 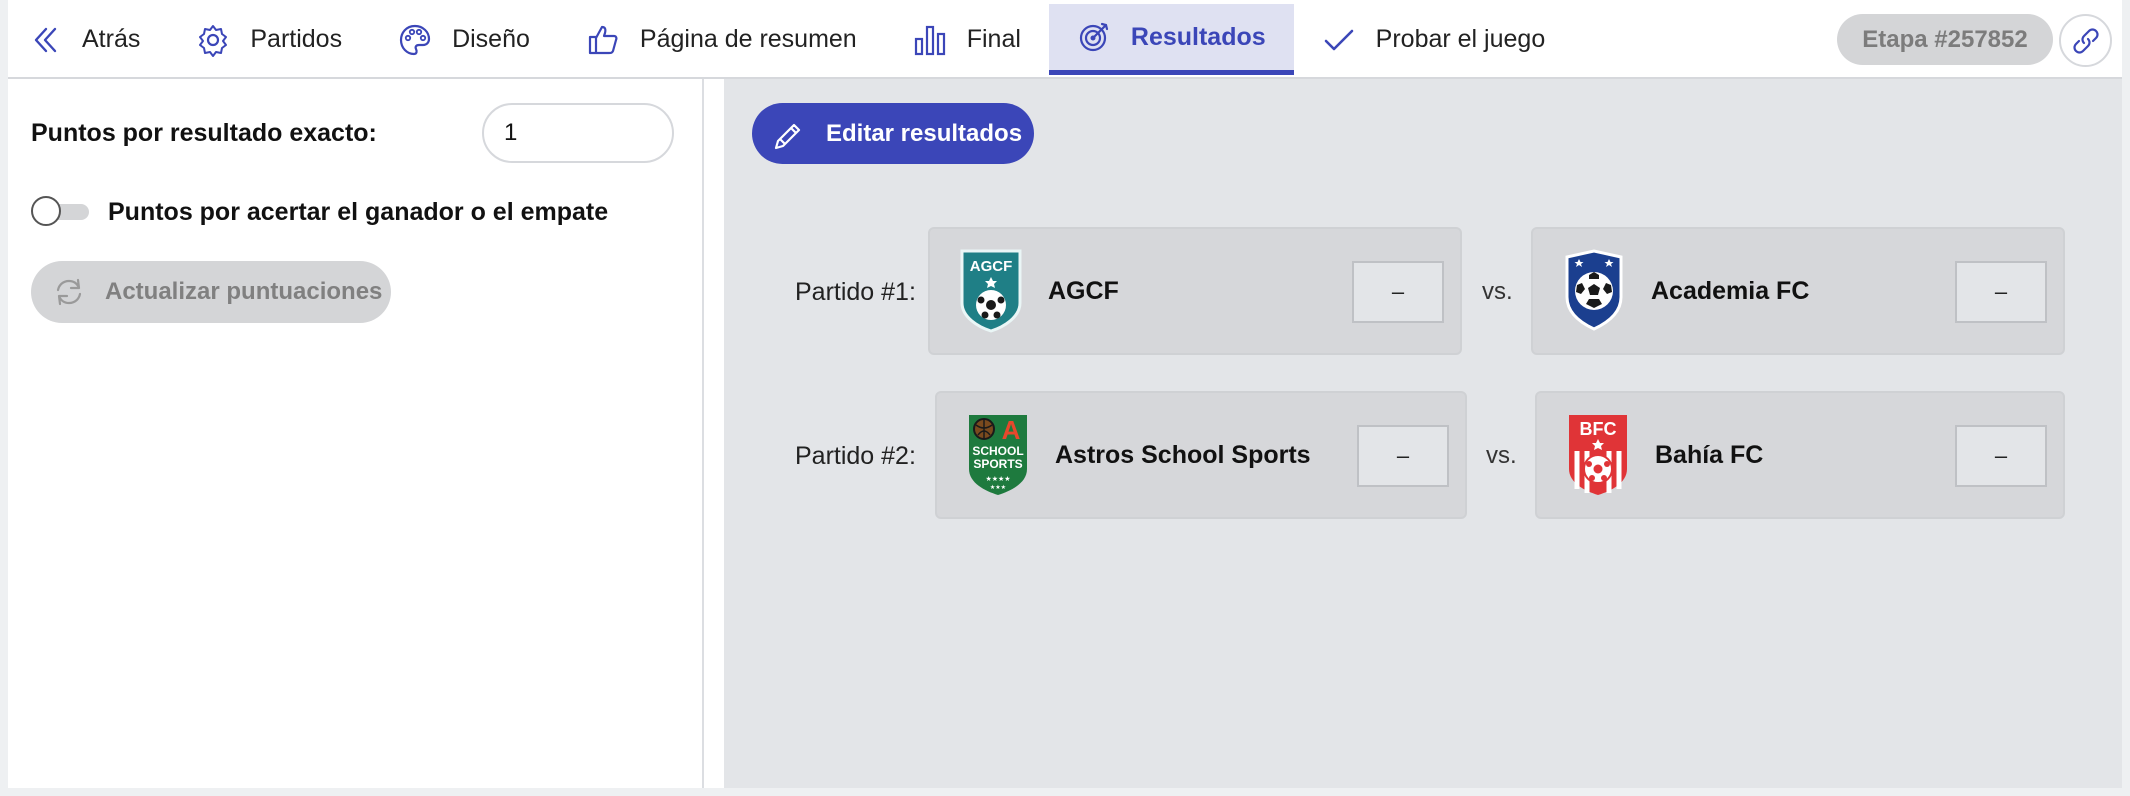 I want to click on pencil-icon, so click(x=787, y=136).